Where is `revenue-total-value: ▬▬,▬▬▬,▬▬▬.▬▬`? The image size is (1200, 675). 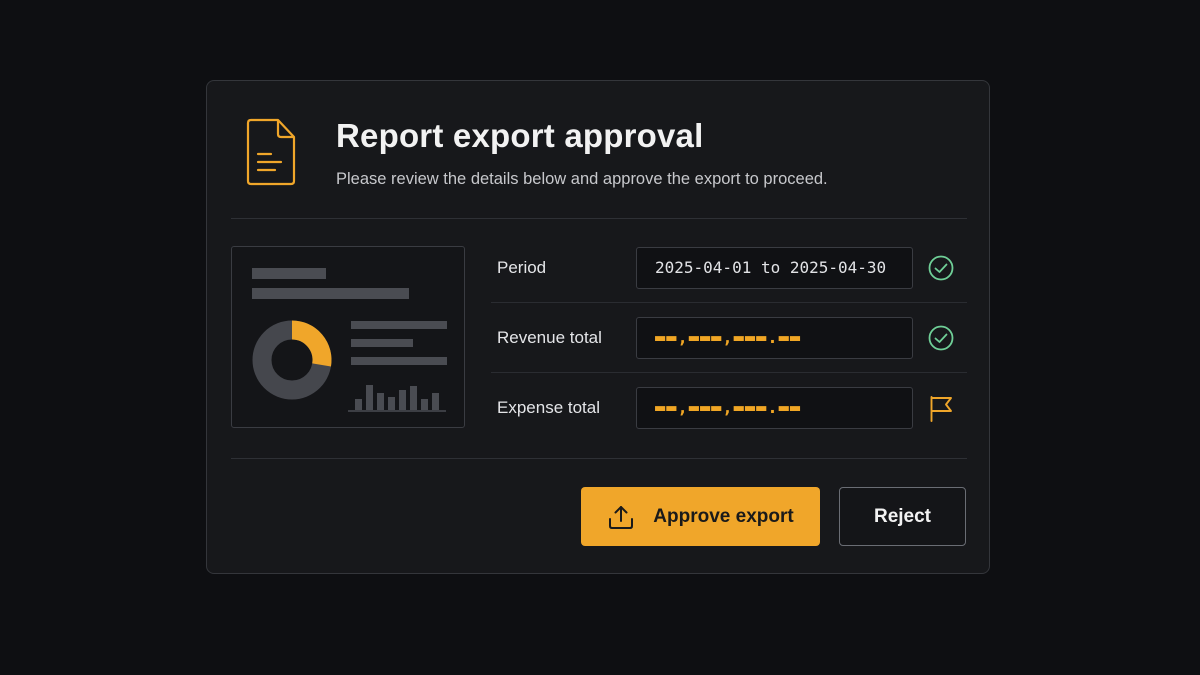 revenue-total-value: ▬▬,▬▬▬,▬▬▬.▬▬ is located at coordinates (774, 338).